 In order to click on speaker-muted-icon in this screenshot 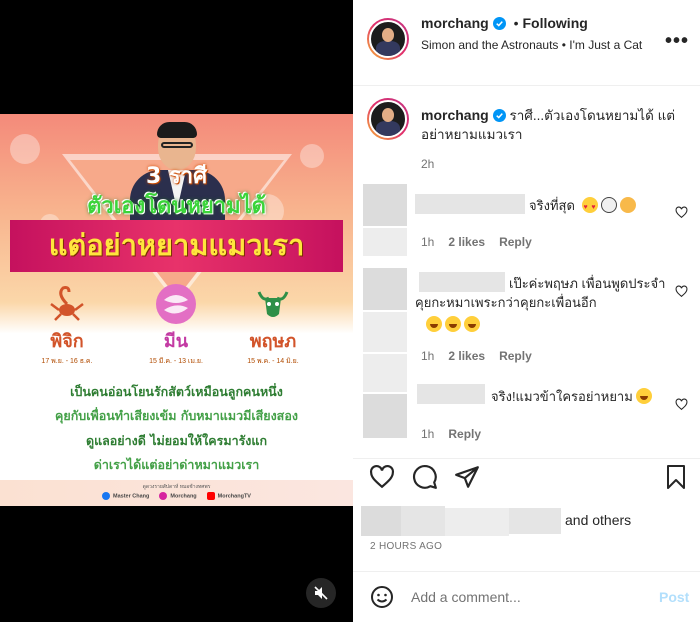, I will do `click(321, 593)`.